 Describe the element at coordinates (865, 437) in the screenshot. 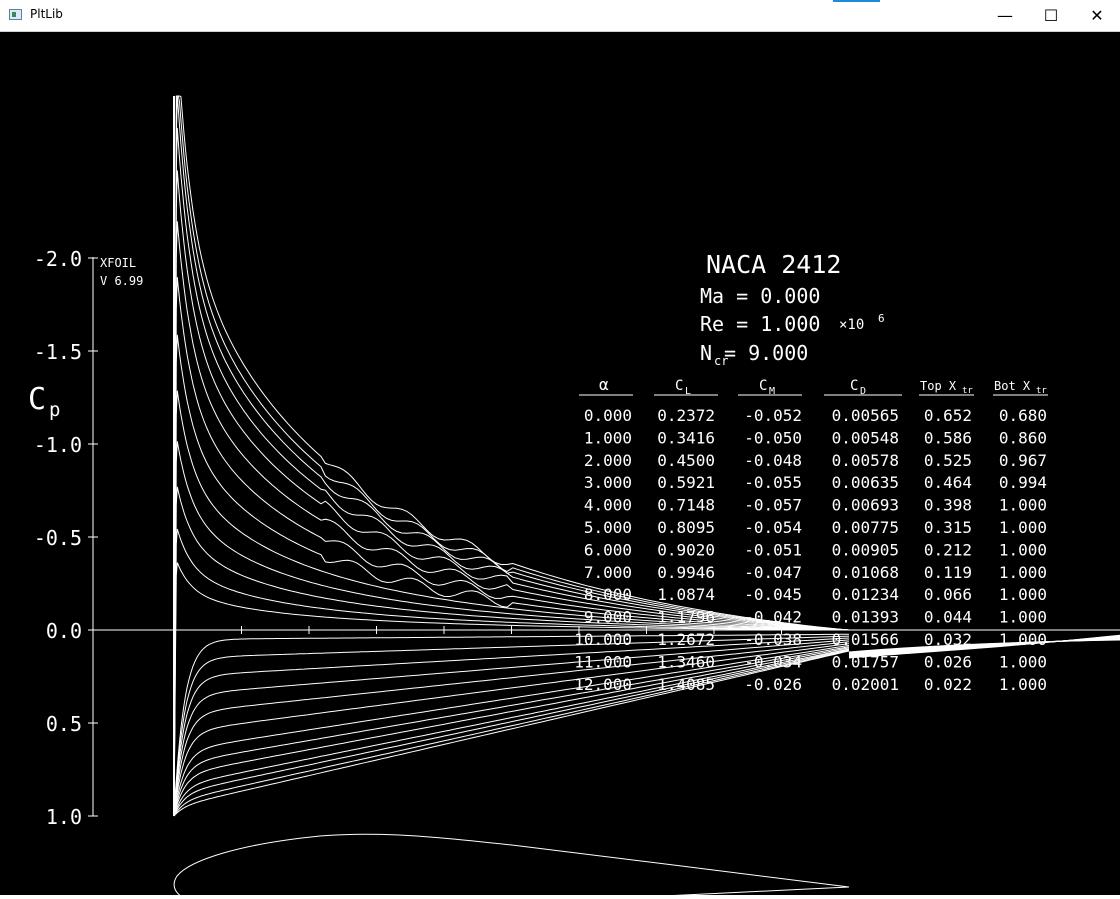

I see `table-cell: 0.00548` at that location.